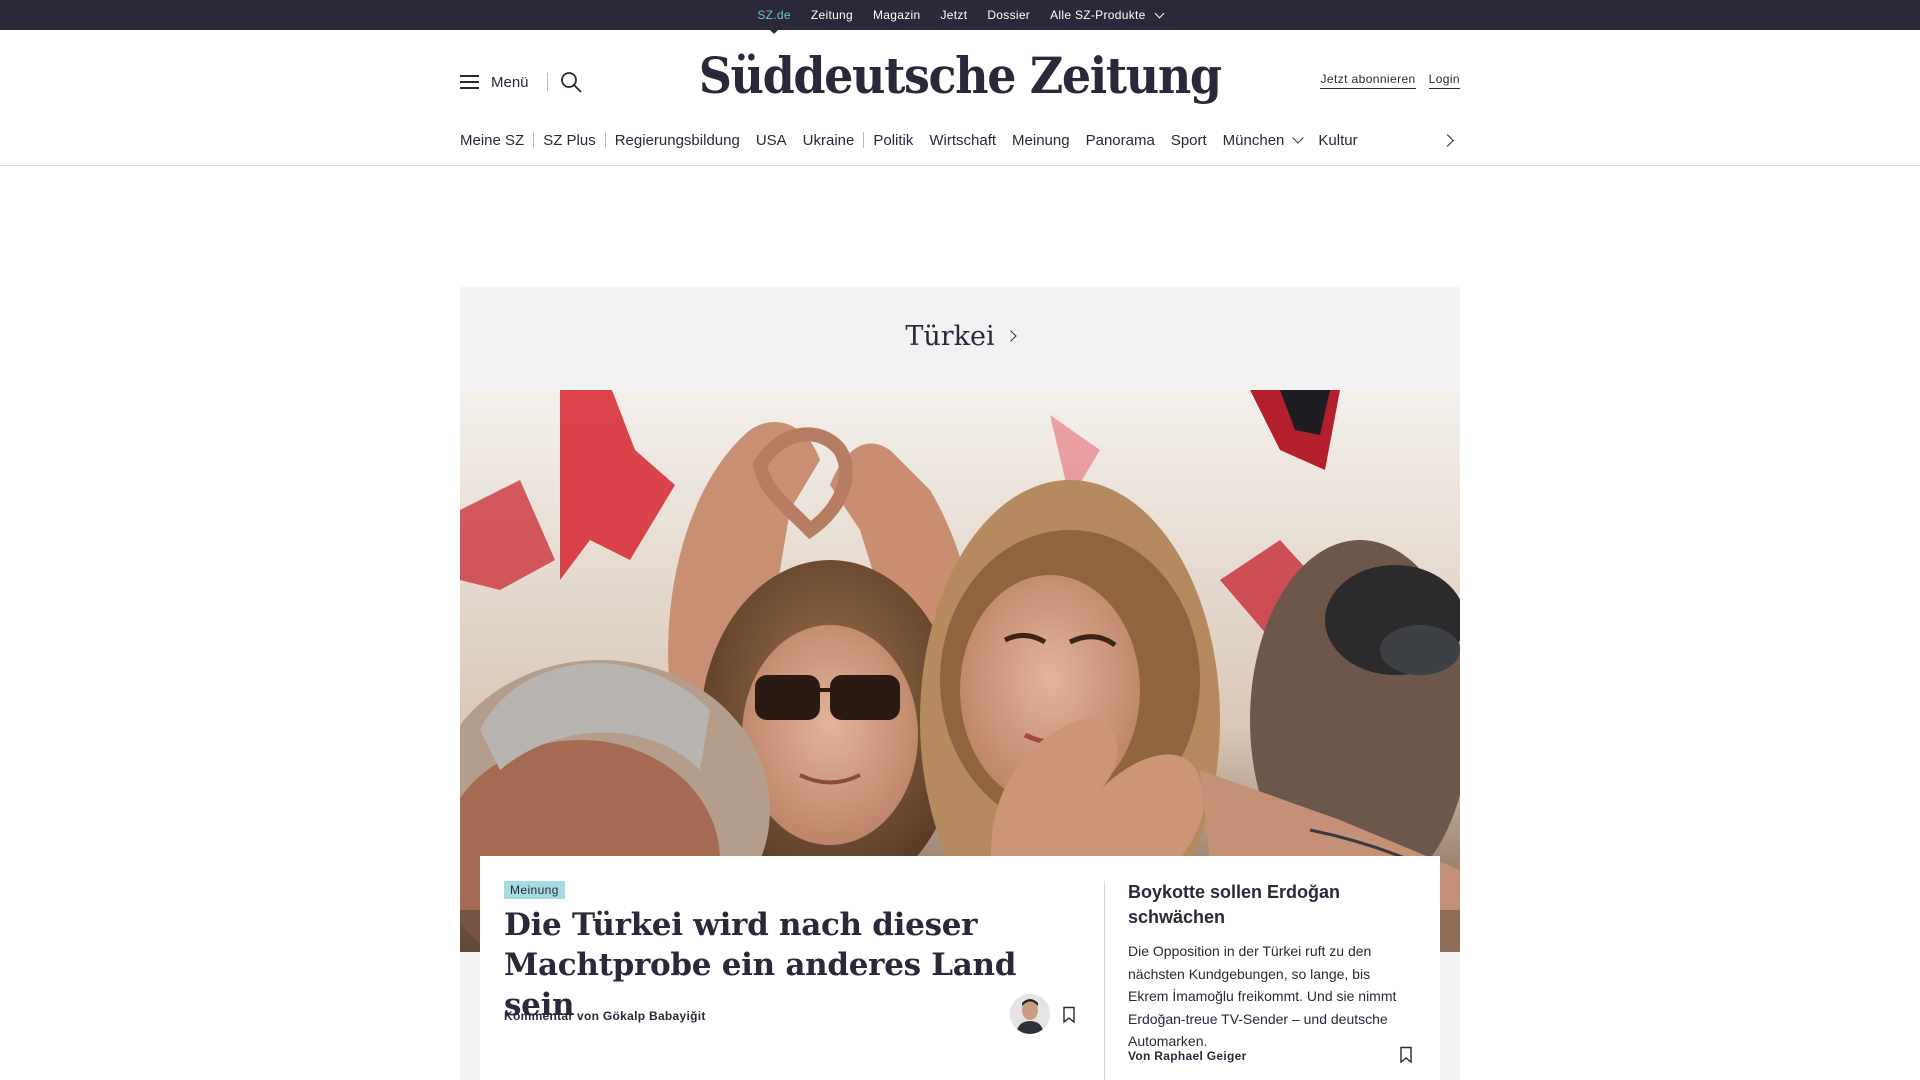  I want to click on topbar-link-szde: SZ.de, so click(774, 21).